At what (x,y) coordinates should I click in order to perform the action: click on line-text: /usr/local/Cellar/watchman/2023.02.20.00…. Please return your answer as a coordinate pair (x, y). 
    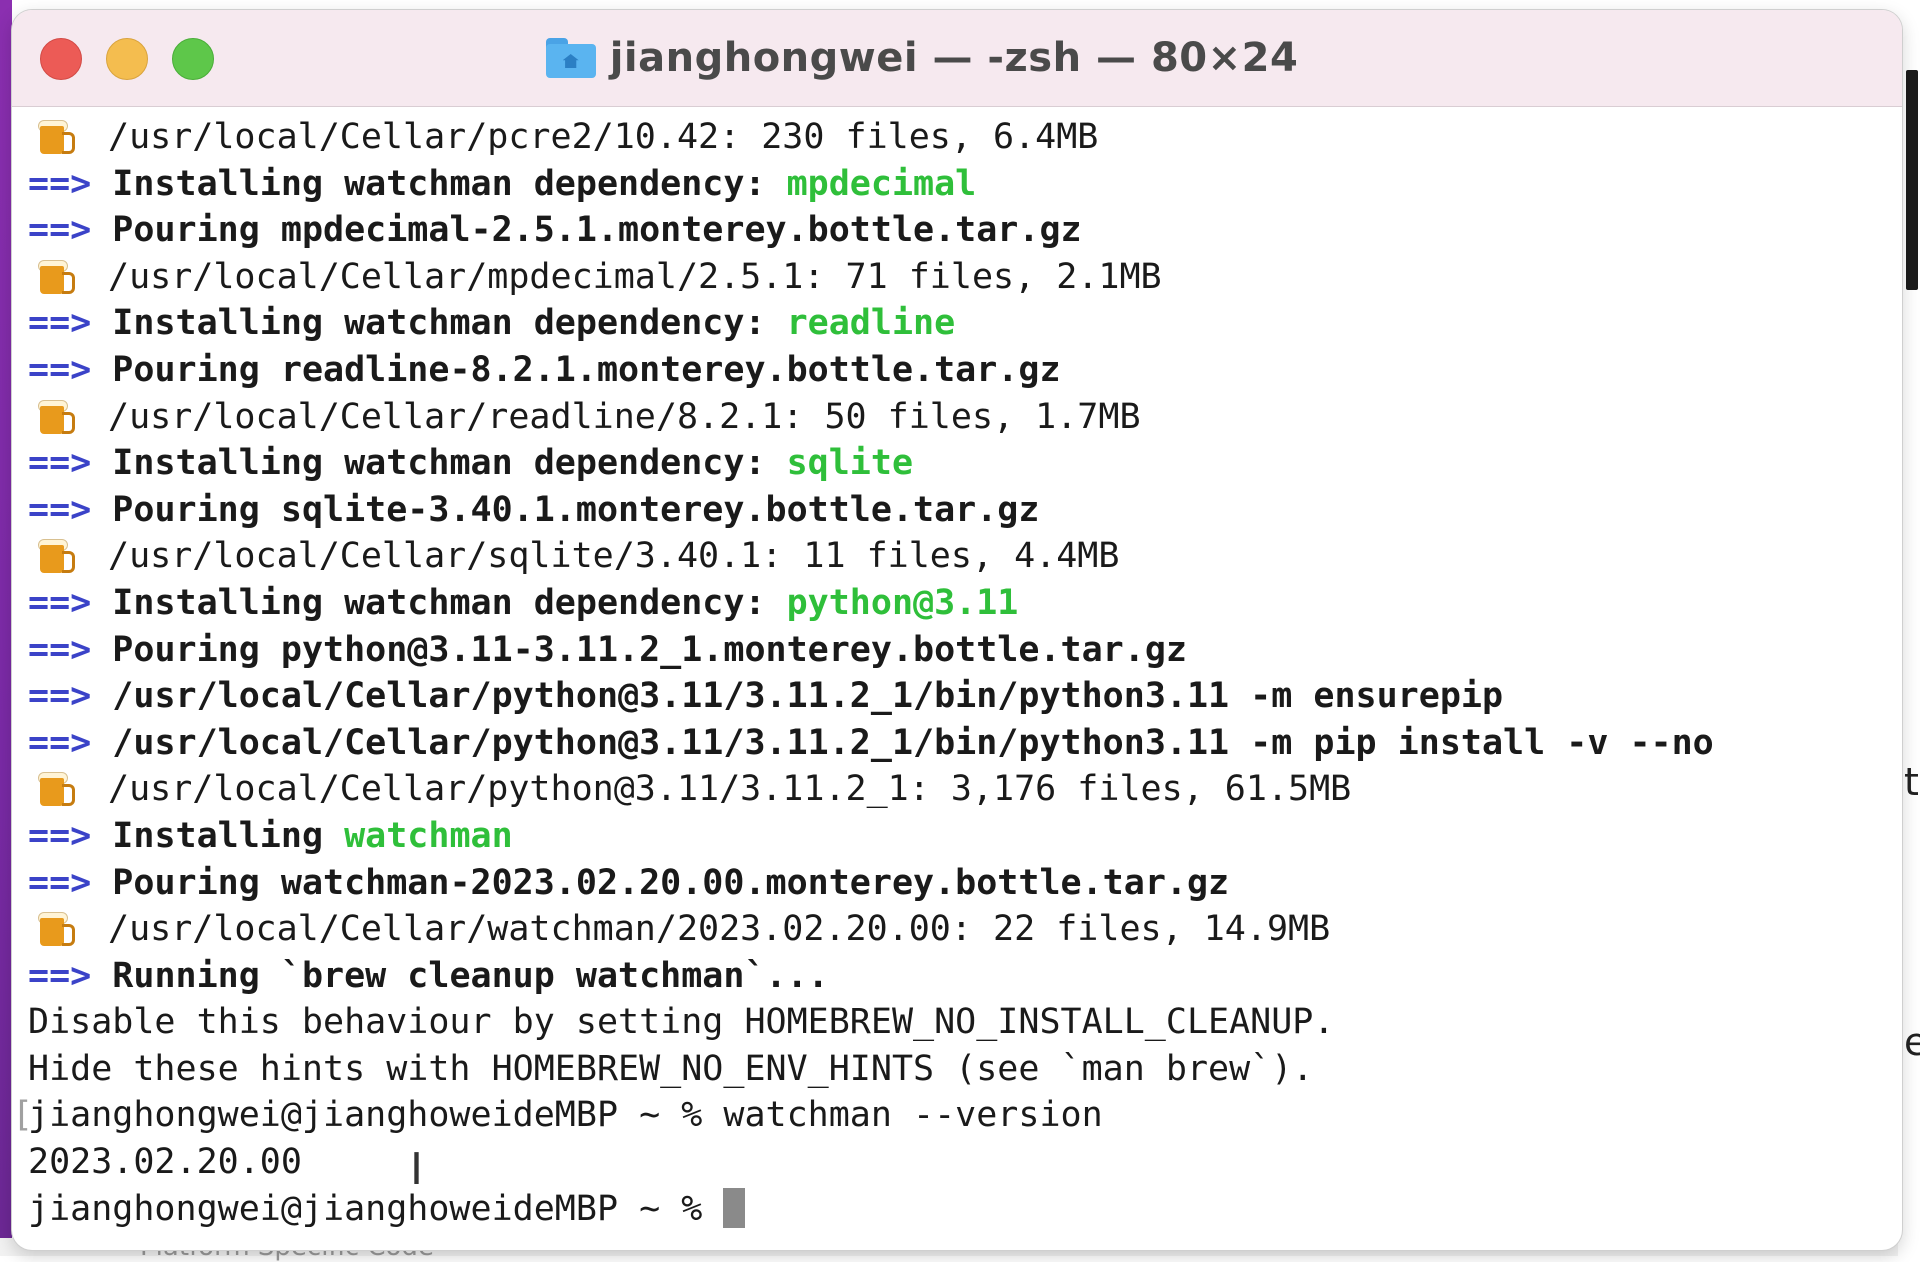
    Looking at the image, I should click on (719, 929).